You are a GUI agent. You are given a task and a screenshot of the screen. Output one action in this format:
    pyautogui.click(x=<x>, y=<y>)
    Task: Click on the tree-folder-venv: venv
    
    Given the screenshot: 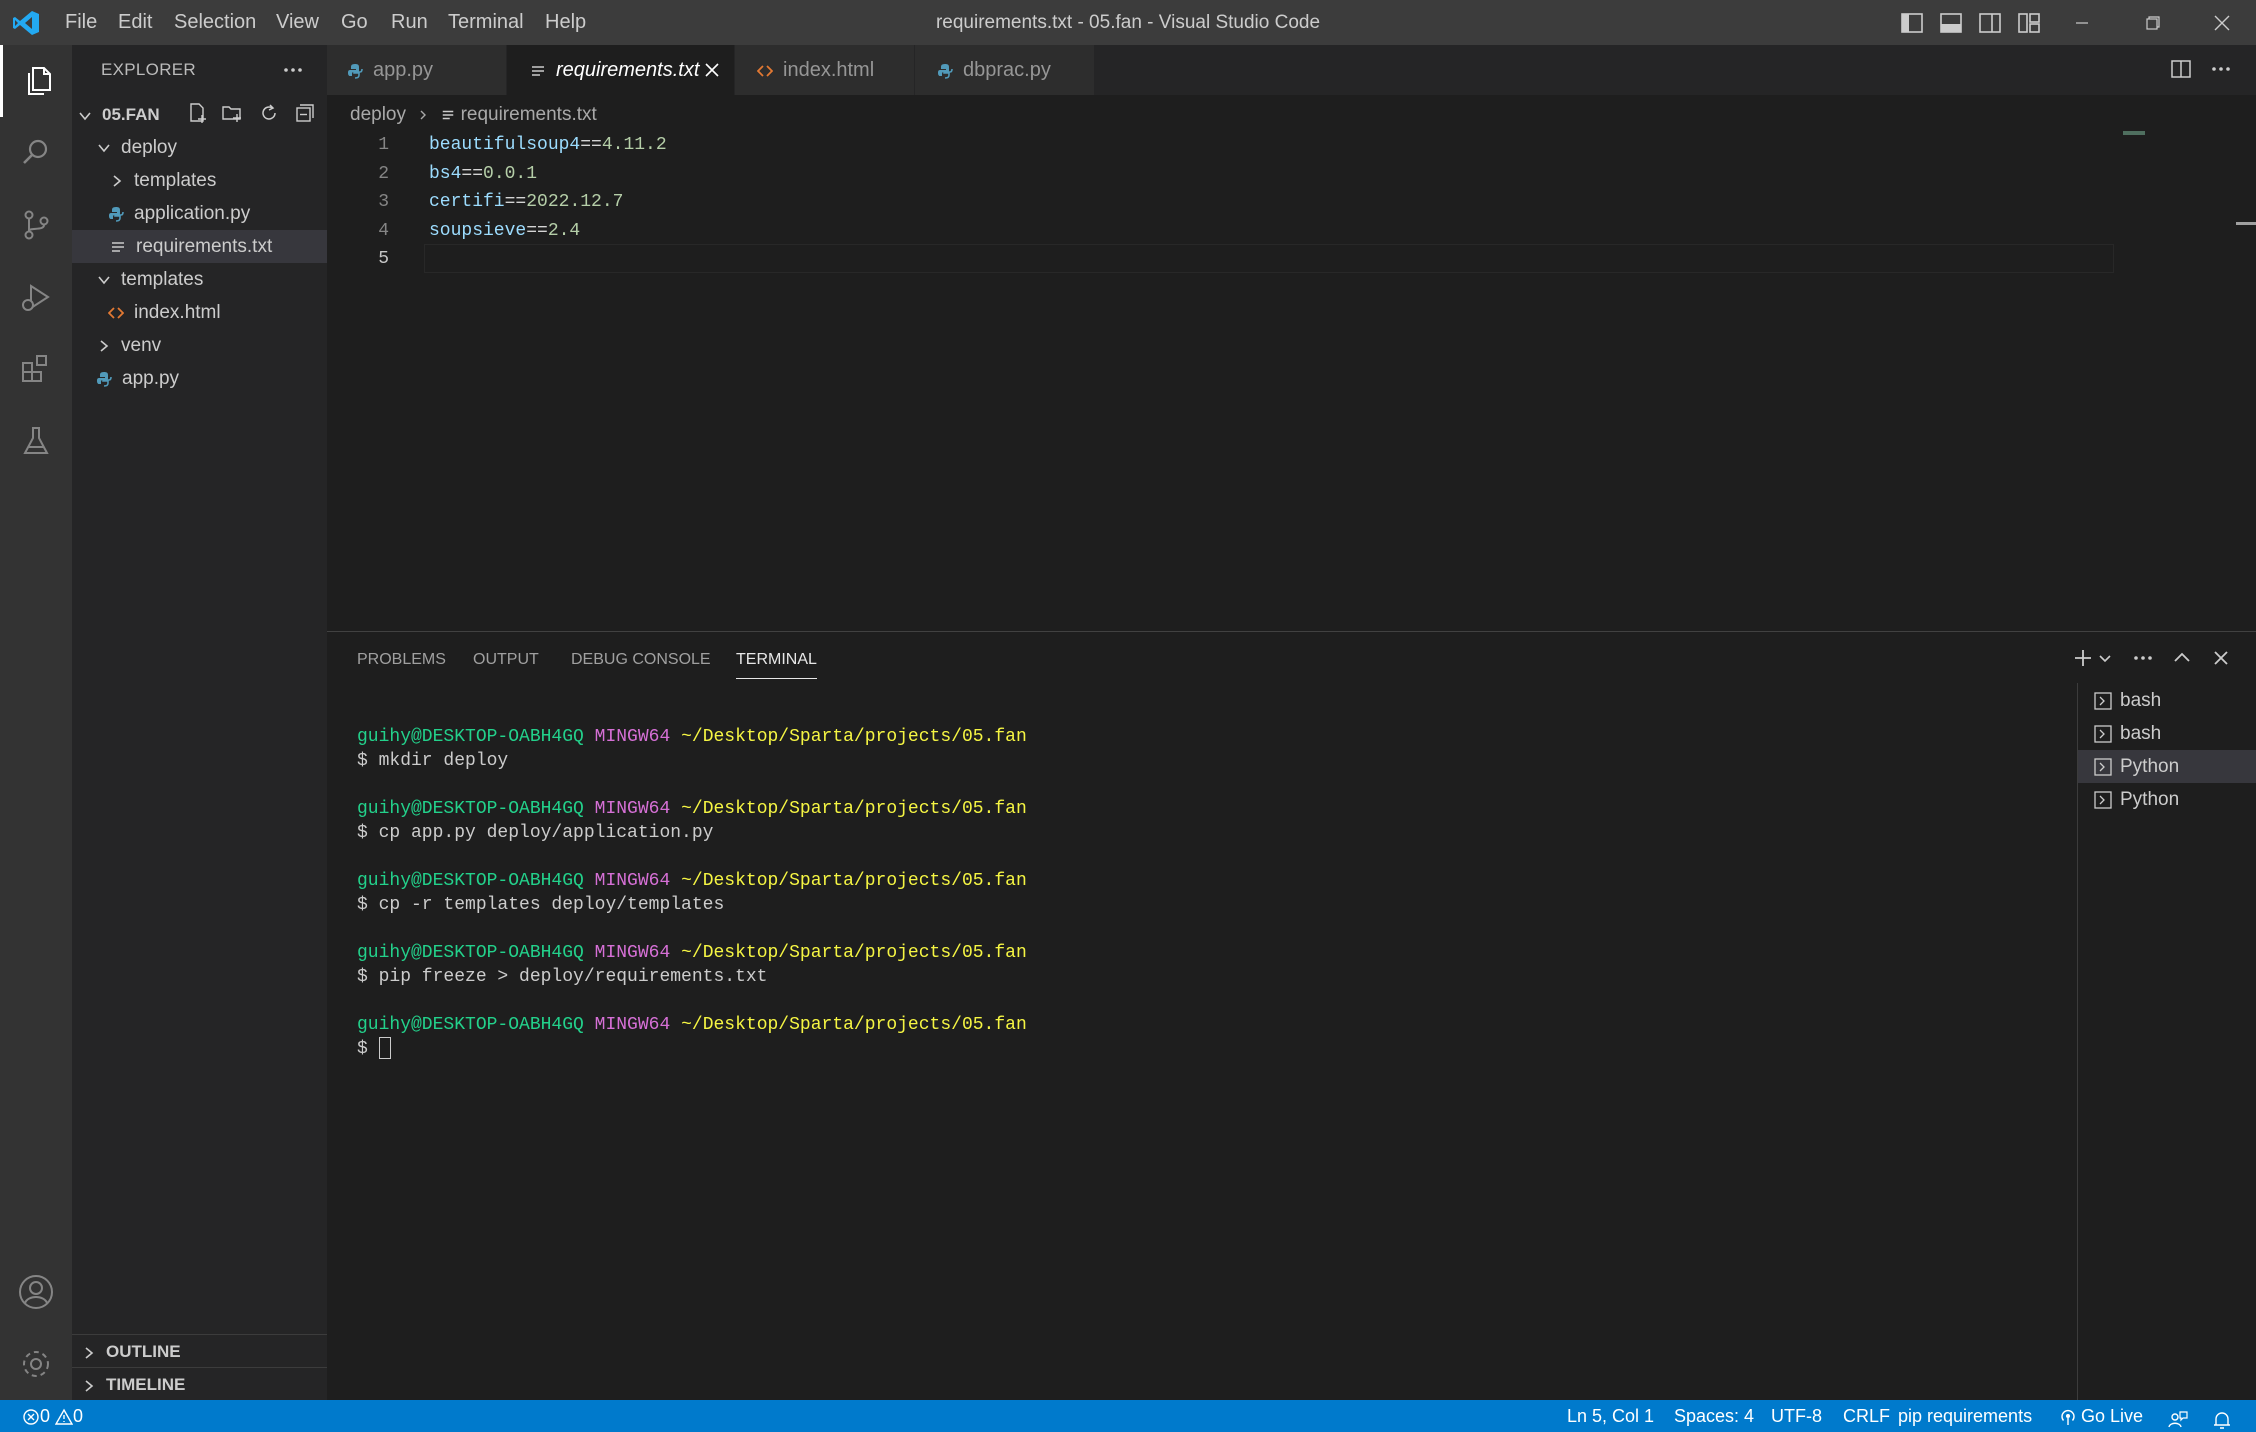 What is the action you would take?
    pyautogui.click(x=129, y=345)
    